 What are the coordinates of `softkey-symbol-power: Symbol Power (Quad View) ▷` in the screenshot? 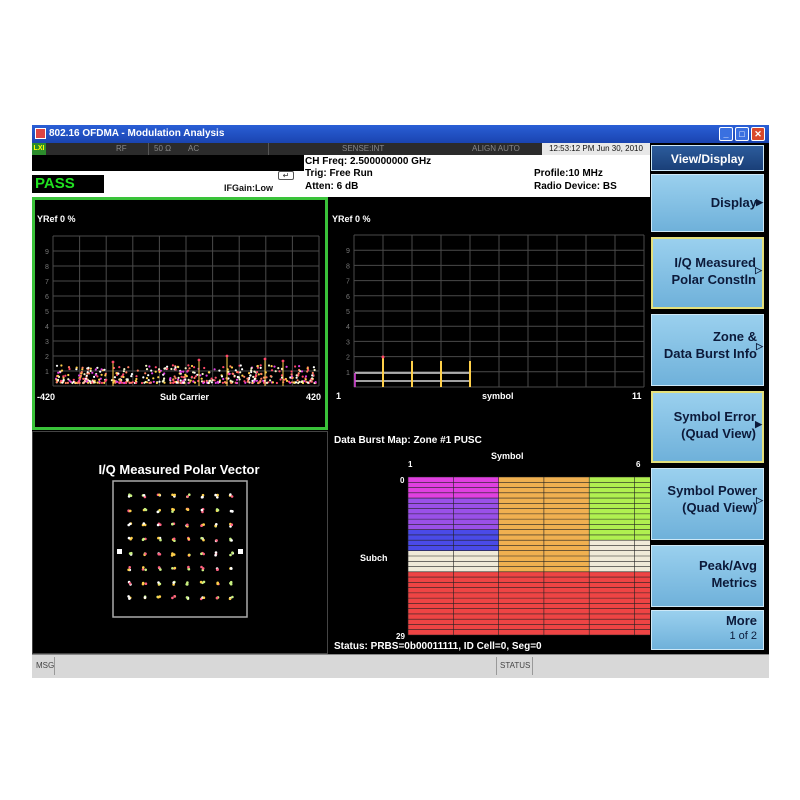 It's located at (707, 504).